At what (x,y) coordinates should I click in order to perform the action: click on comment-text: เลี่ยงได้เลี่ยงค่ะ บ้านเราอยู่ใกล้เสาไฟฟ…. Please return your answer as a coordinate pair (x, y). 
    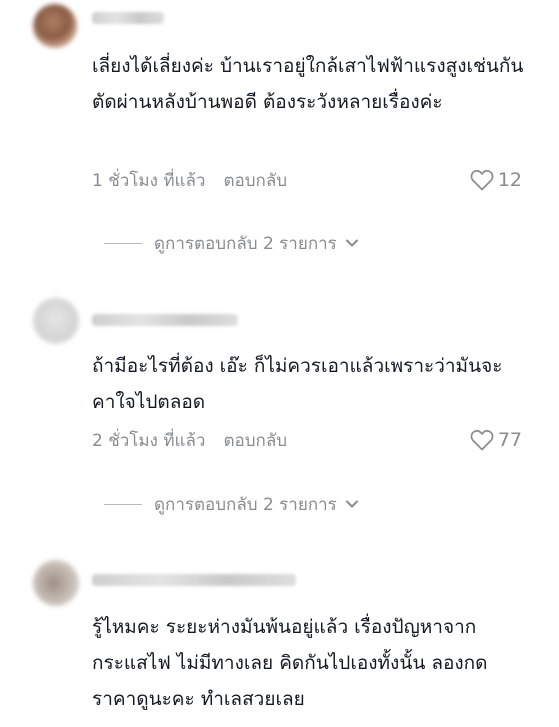
    Looking at the image, I should click on (308, 84).